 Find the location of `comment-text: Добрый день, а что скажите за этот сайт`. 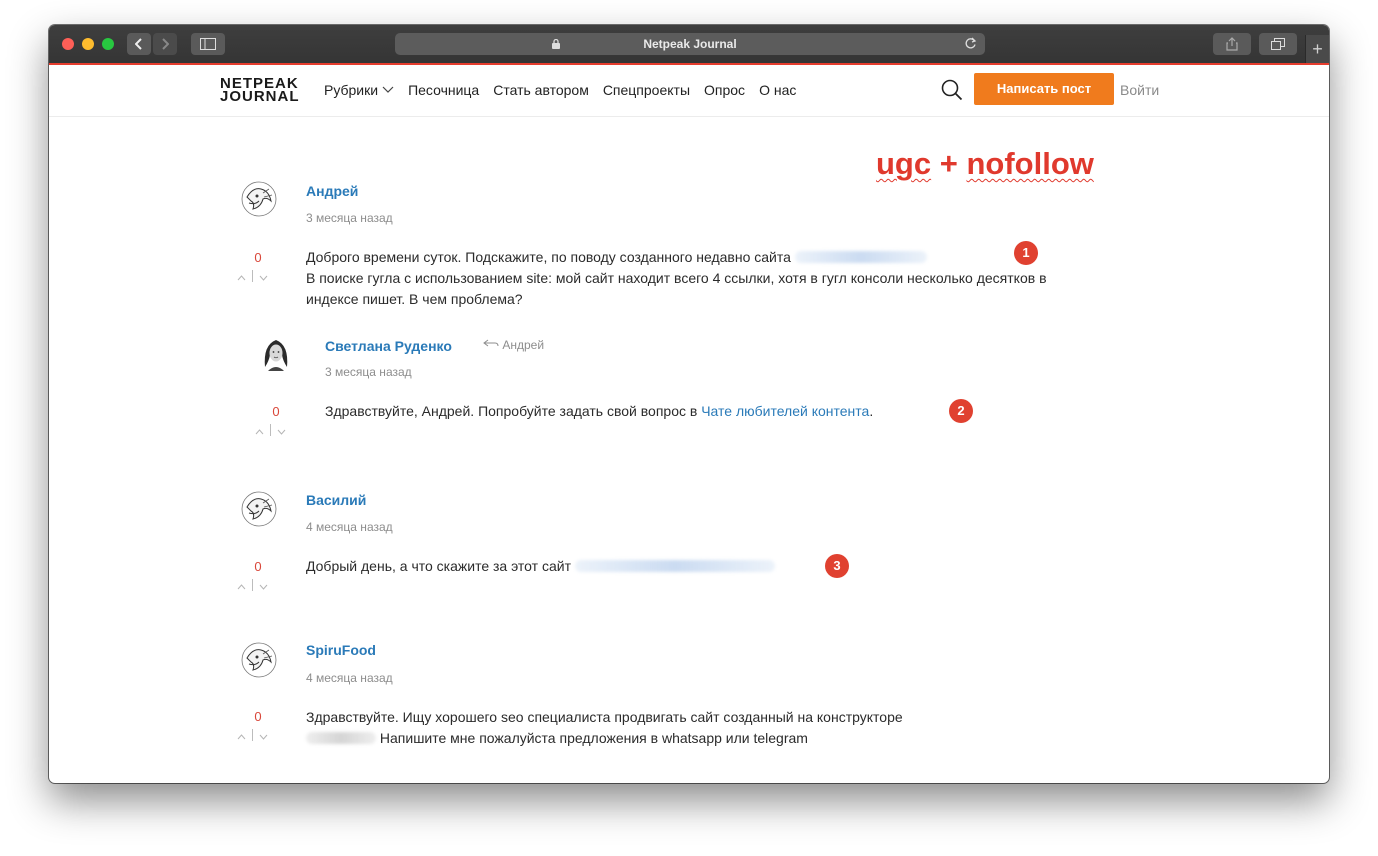

comment-text: Добрый день, а что скажите за этот сайт is located at coordinates (586, 566).